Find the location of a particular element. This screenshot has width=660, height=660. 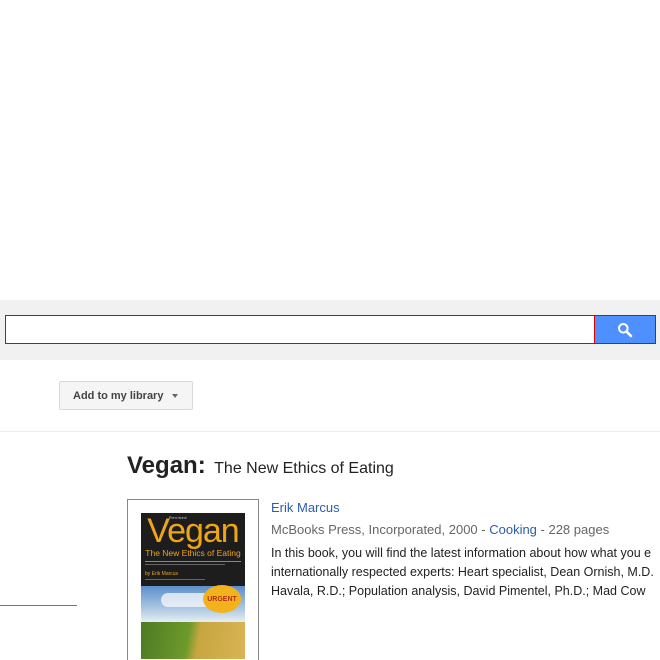

cover-badge: URGENT is located at coordinates (222, 599).